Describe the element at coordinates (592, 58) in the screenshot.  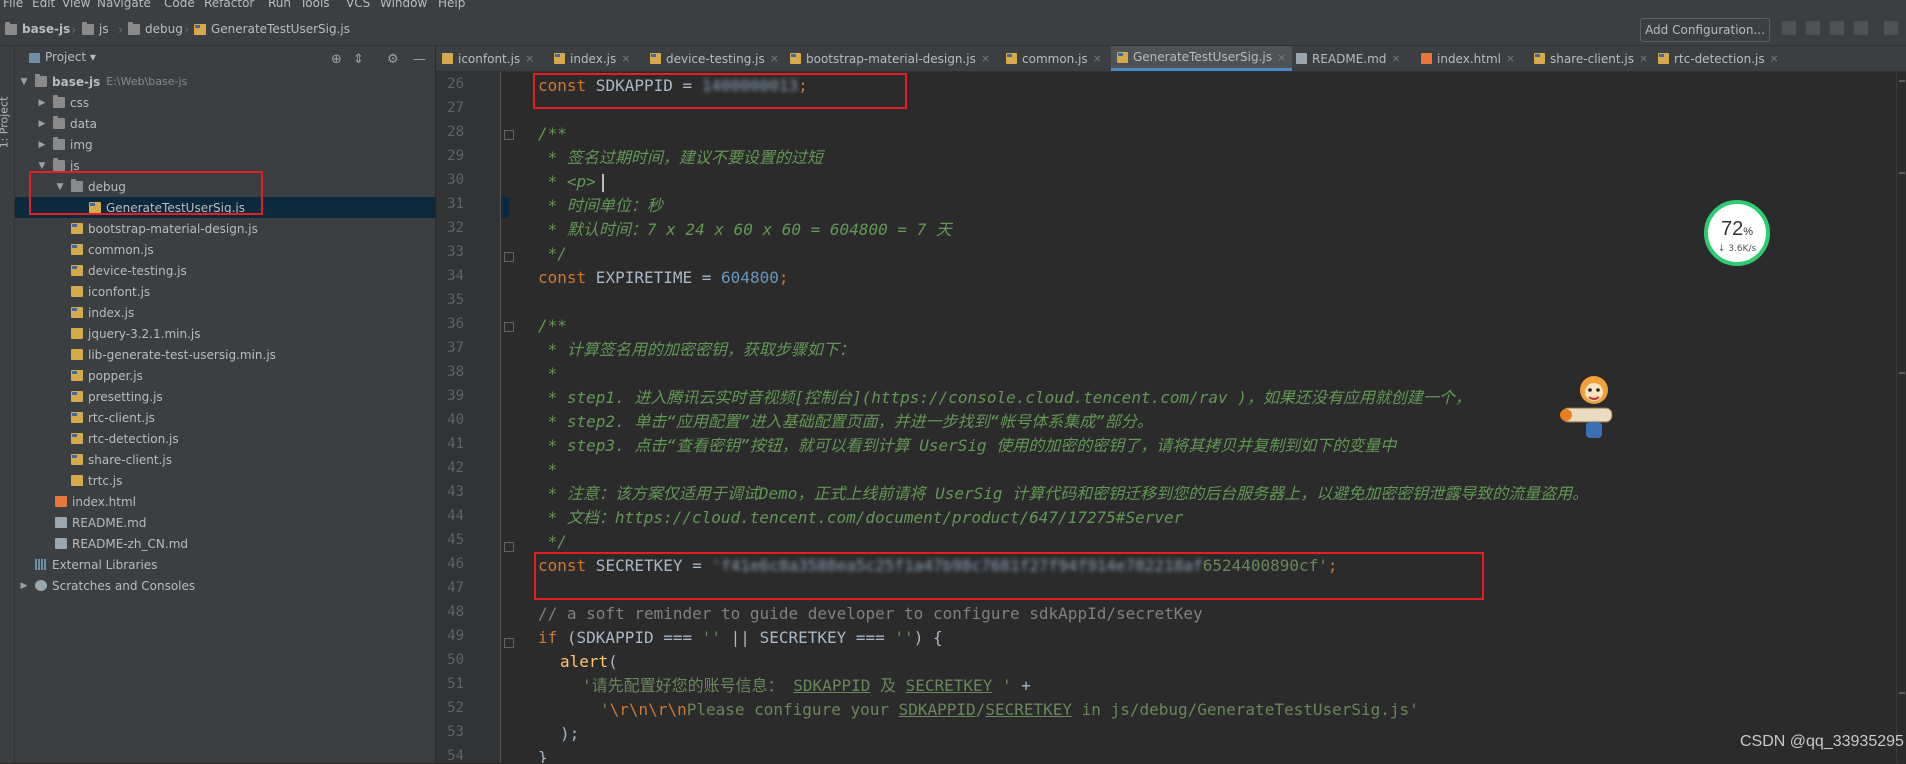
I see `tab-index-js: index.js ×` at that location.